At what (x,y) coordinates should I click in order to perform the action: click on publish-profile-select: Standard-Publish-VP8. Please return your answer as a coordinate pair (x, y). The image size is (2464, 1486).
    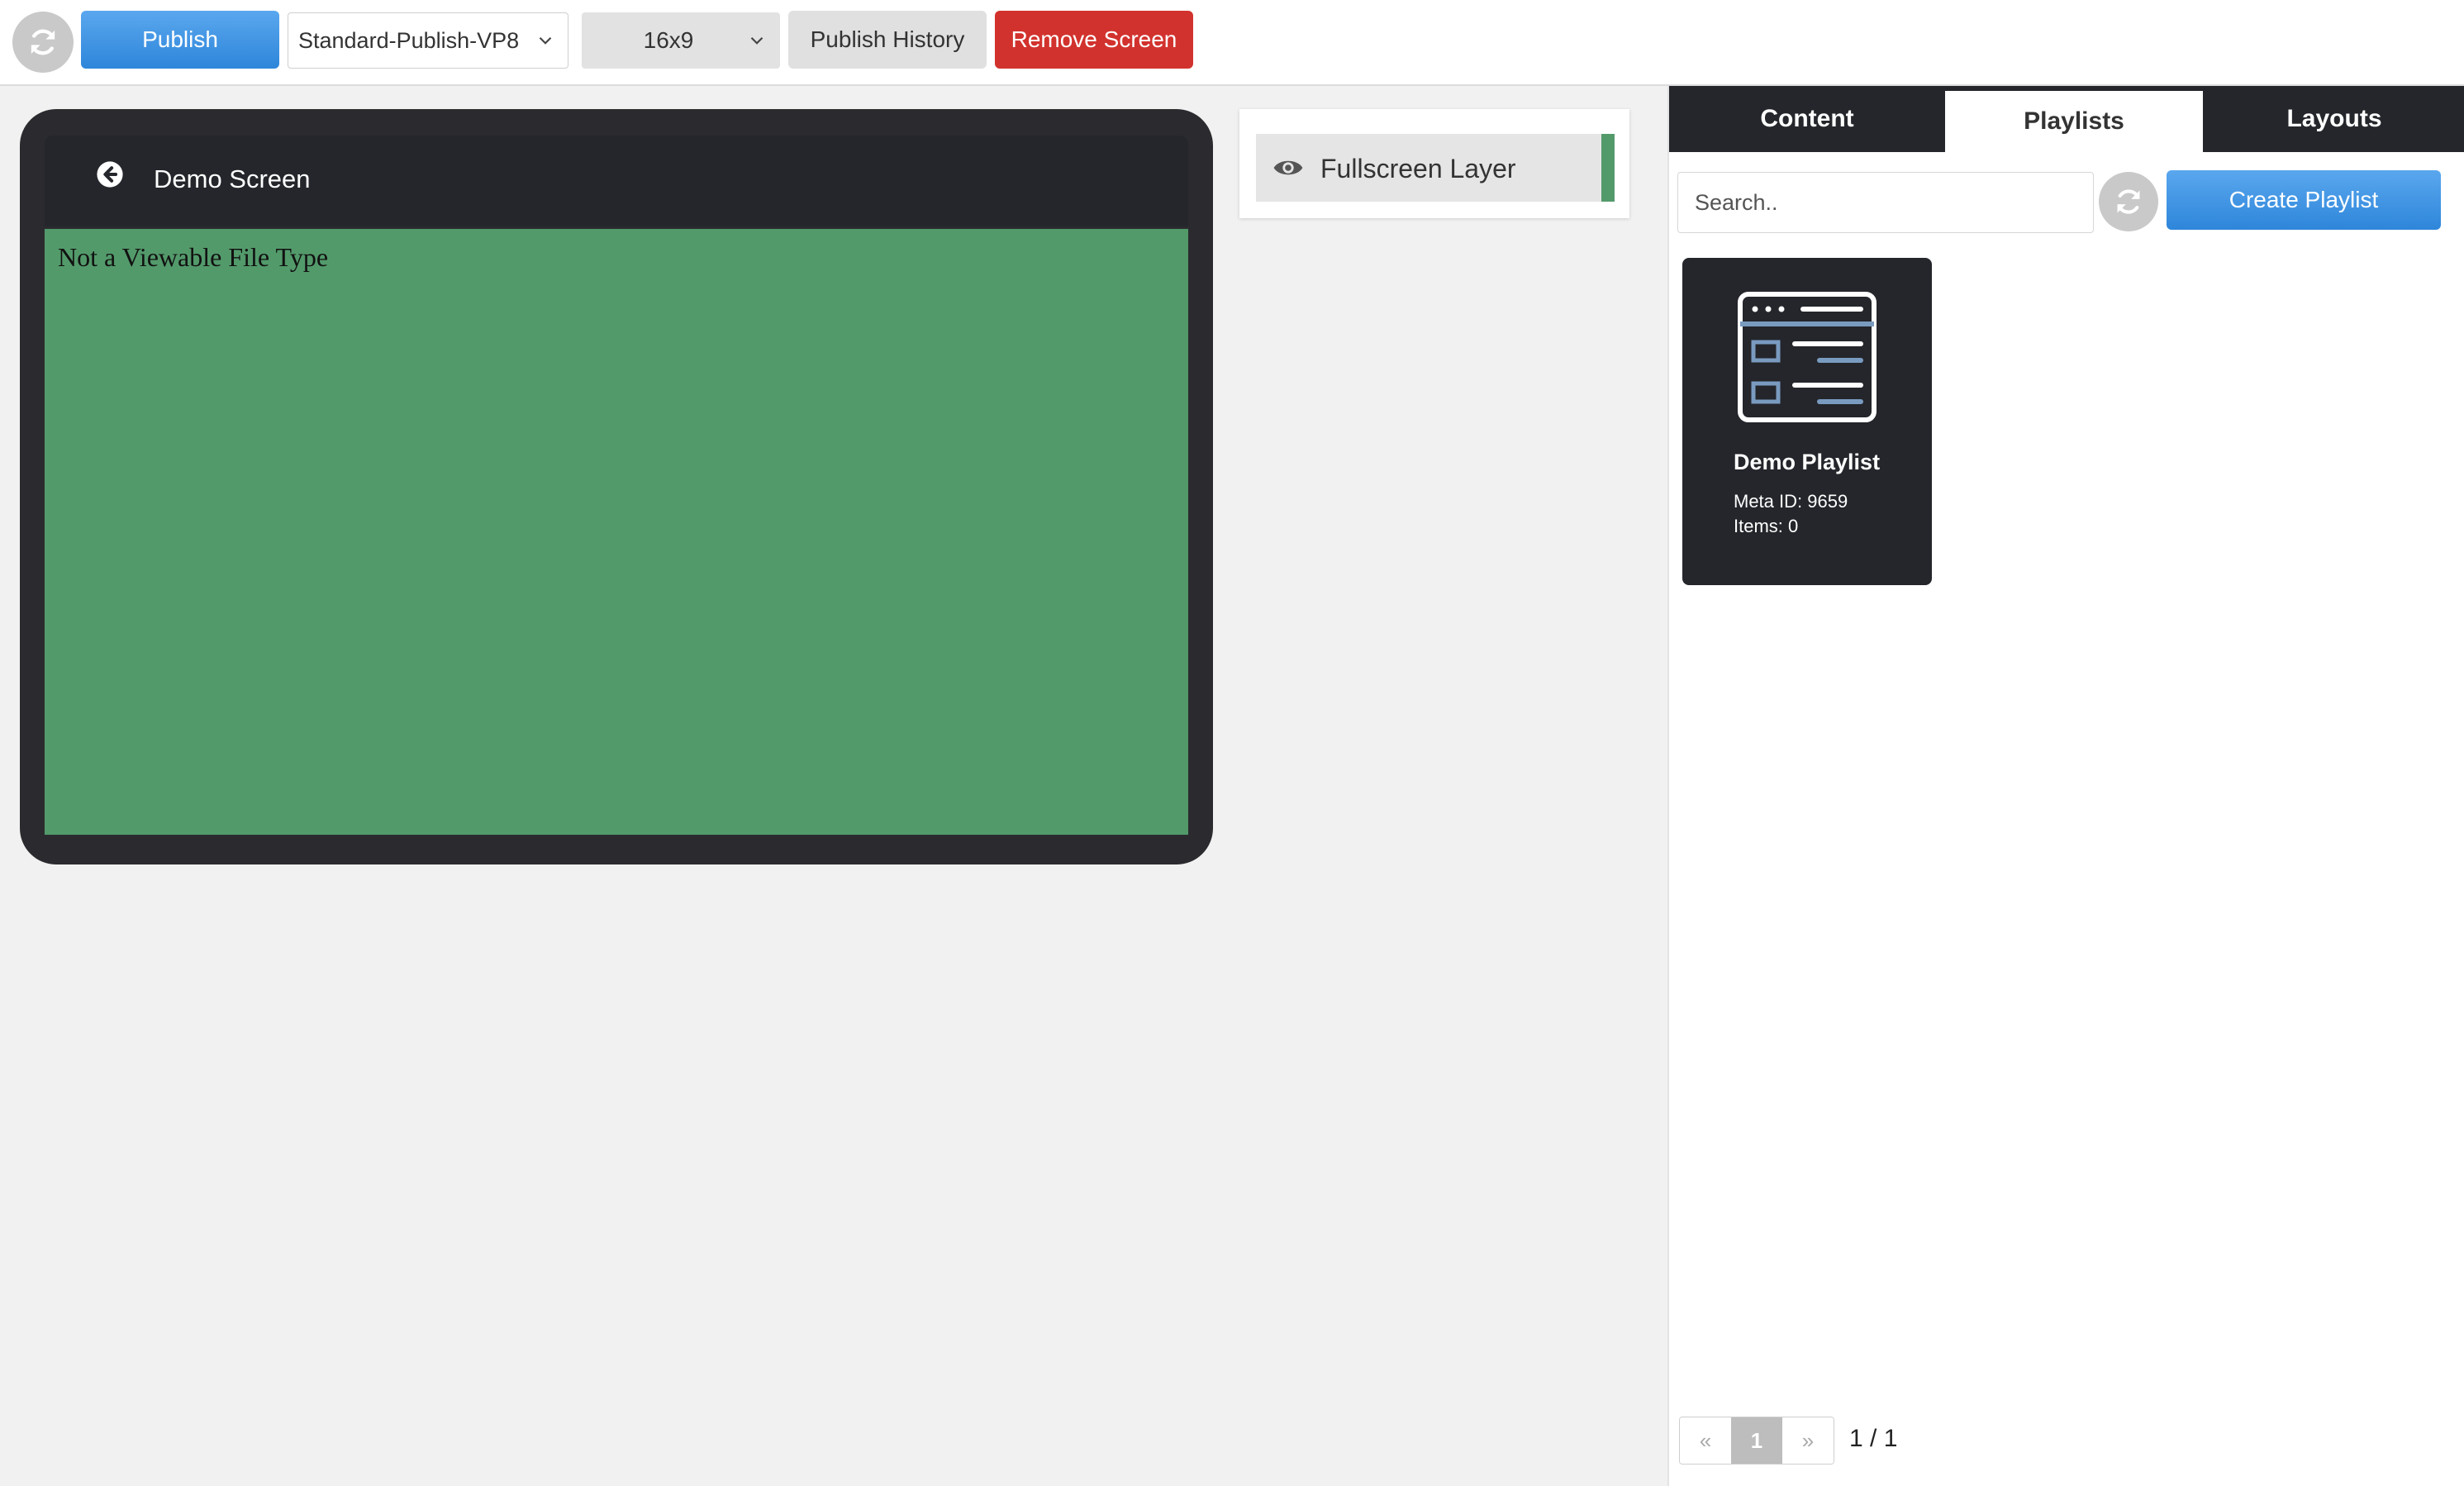
    Looking at the image, I should click on (428, 40).